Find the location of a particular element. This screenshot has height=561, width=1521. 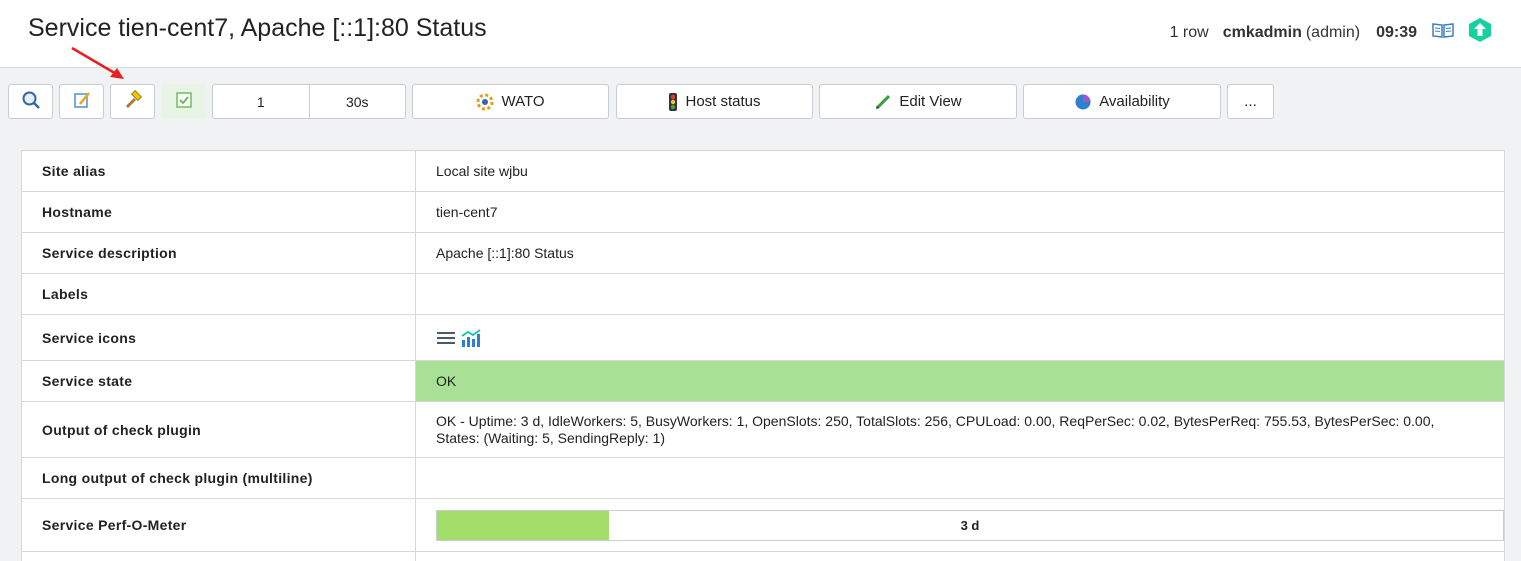

annotation-arrow is located at coordinates (97, 62).